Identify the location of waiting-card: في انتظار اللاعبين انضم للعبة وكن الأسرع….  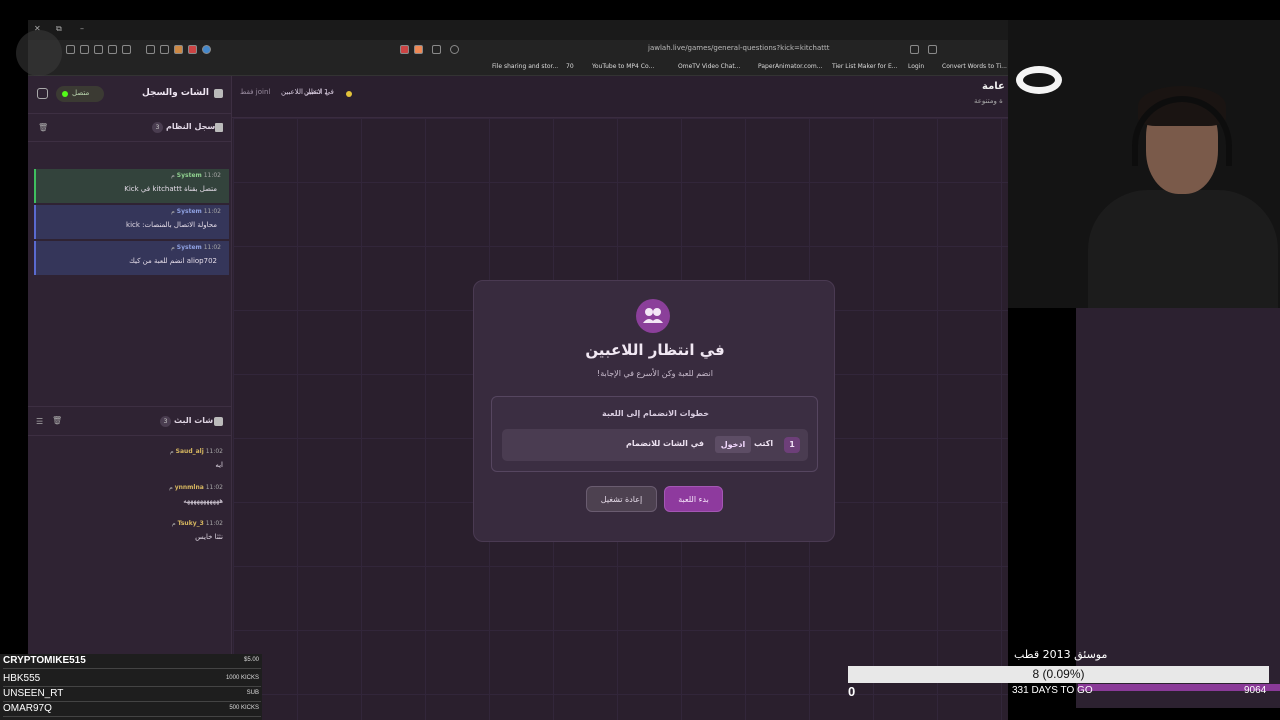
(654, 411).